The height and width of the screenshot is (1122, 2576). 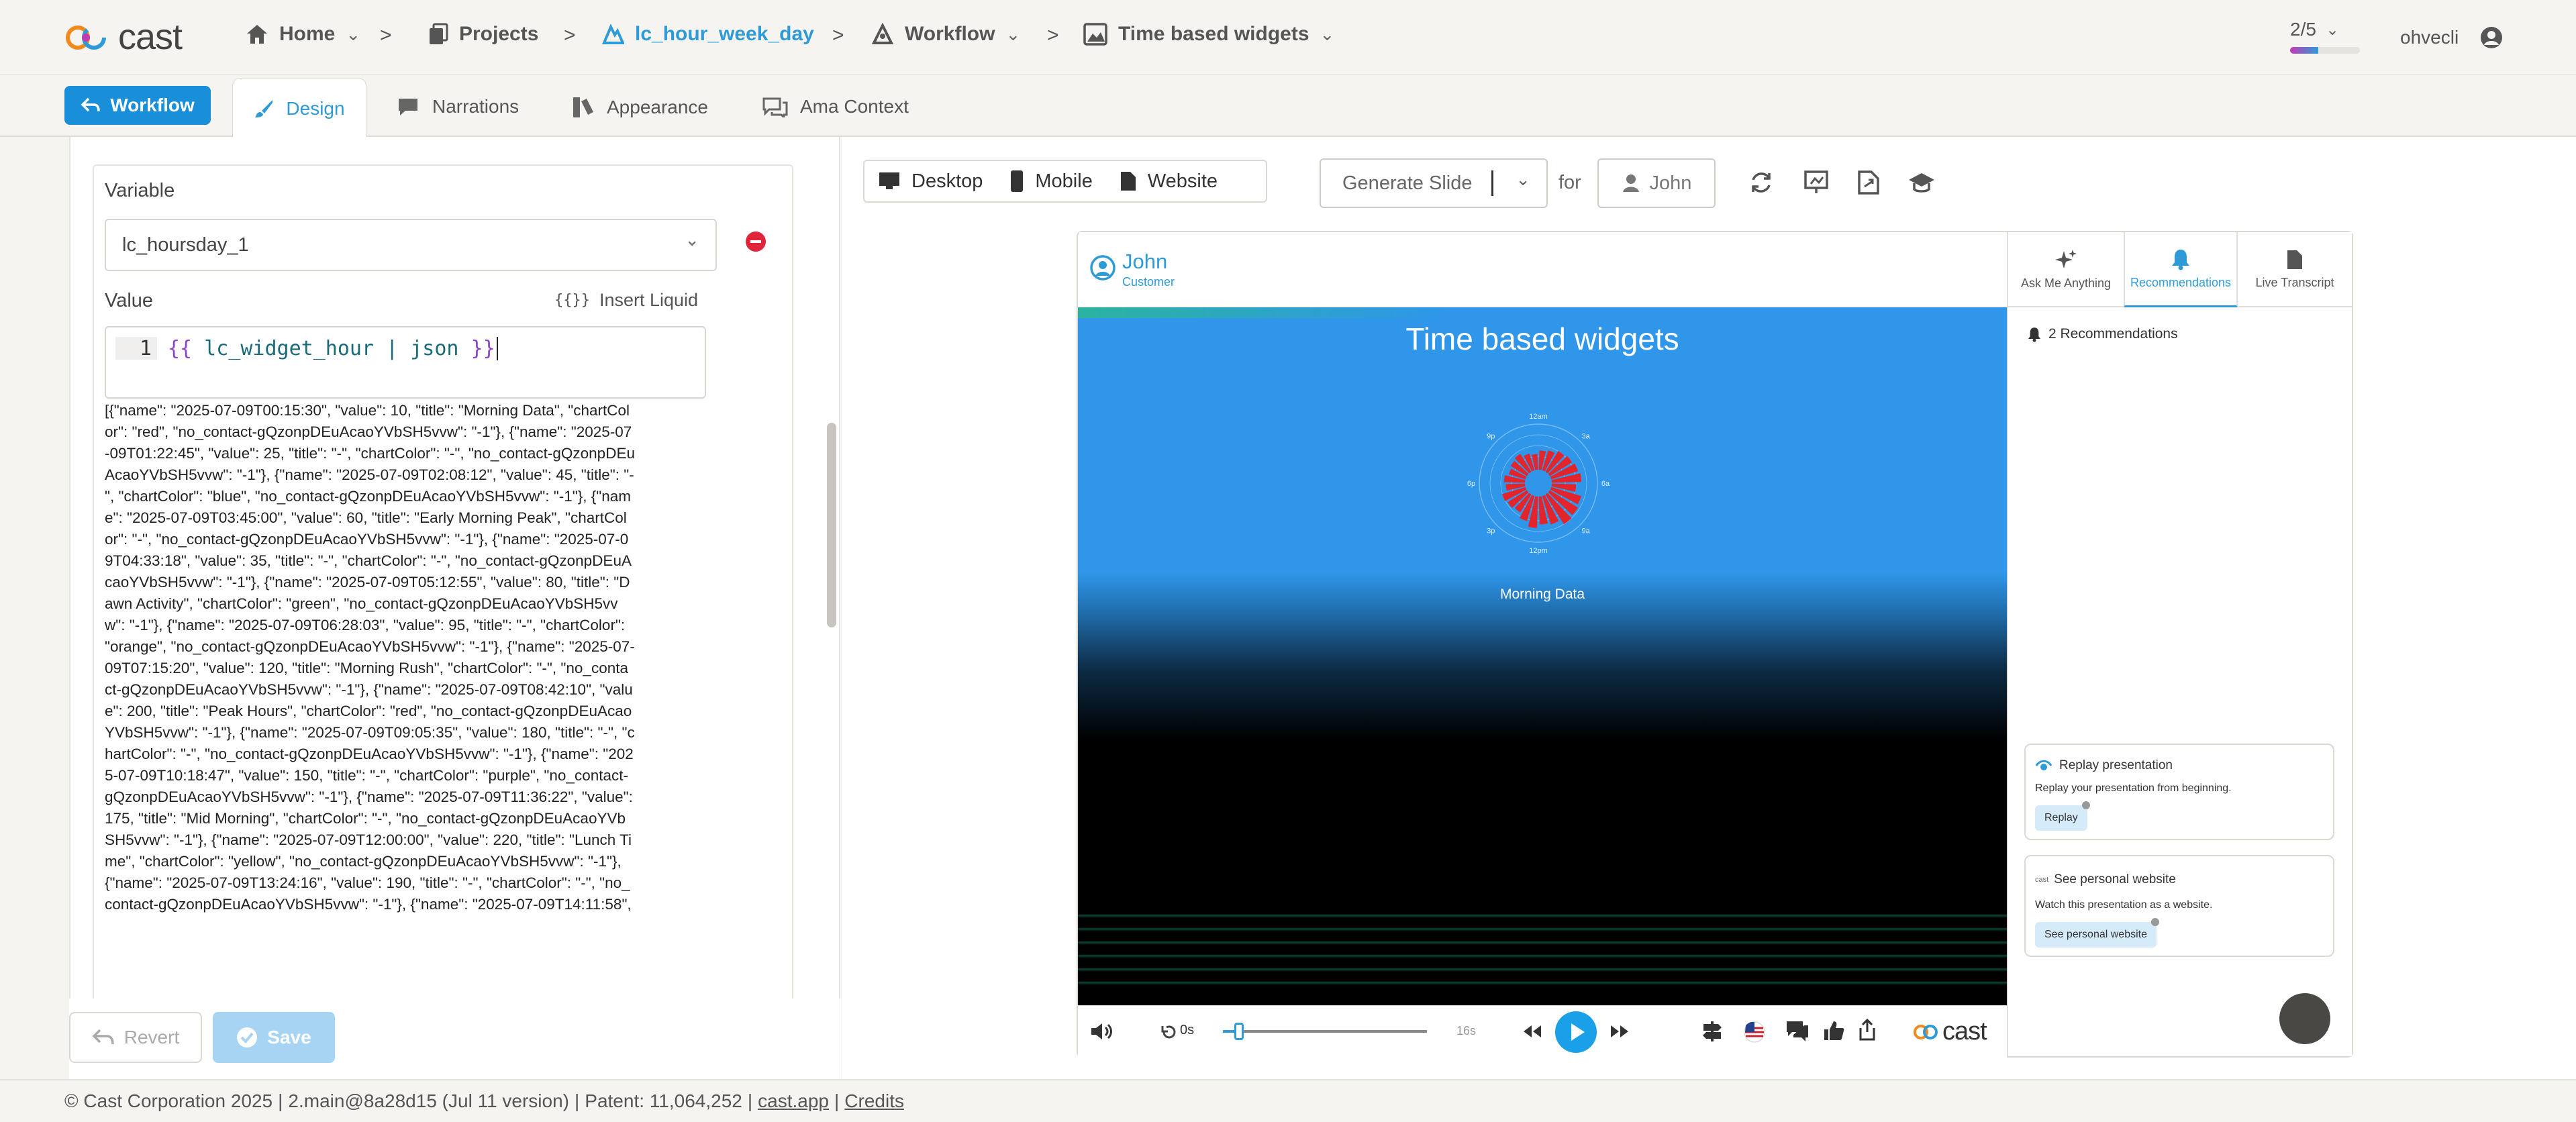 I want to click on share-icon, so click(x=1867, y=1030).